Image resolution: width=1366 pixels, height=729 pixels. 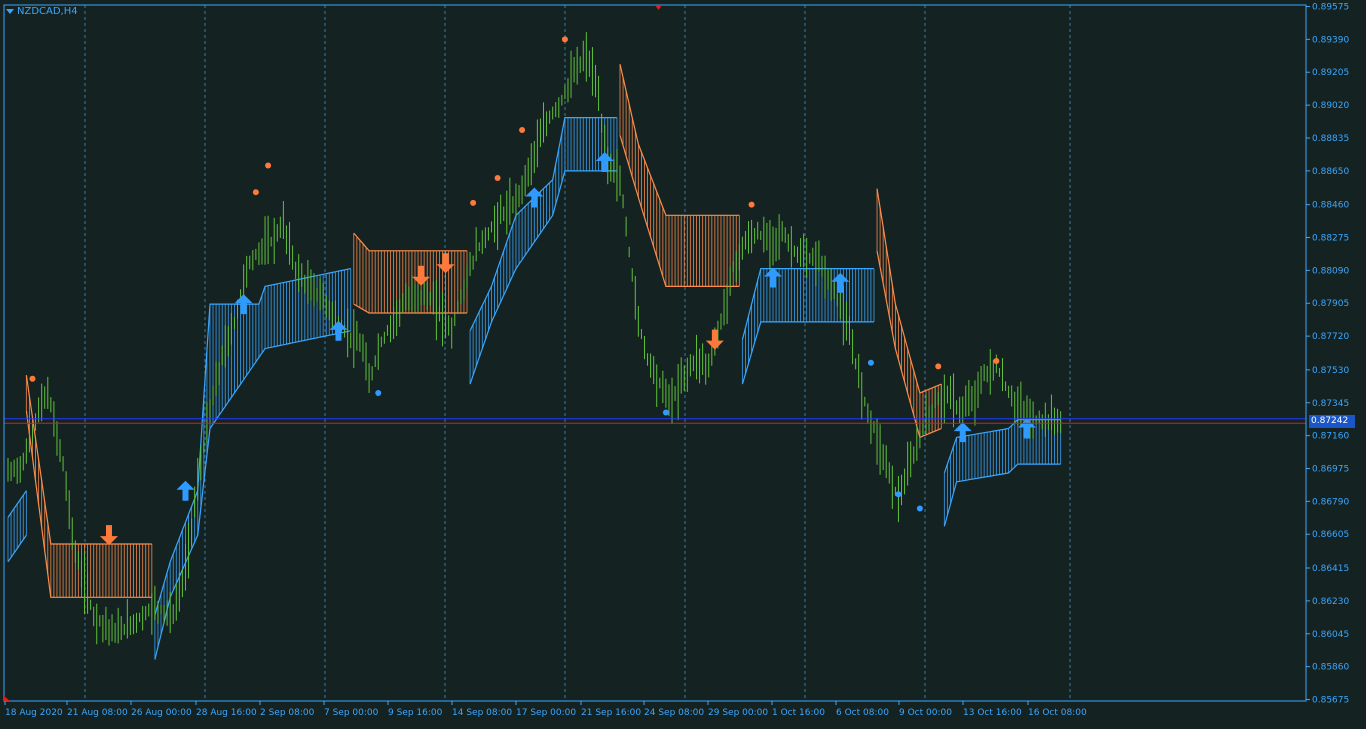 I want to click on x-axis-tick-label: 21 Aug 08:00, so click(x=97, y=713).